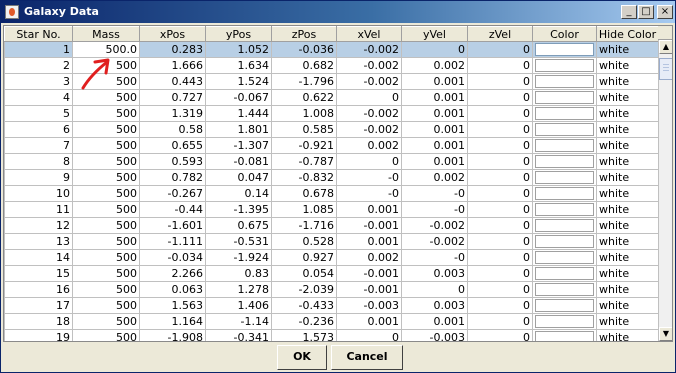 This screenshot has height=373, width=676. Describe the element at coordinates (367, 357) in the screenshot. I see `cancel-button: Cancel` at that location.